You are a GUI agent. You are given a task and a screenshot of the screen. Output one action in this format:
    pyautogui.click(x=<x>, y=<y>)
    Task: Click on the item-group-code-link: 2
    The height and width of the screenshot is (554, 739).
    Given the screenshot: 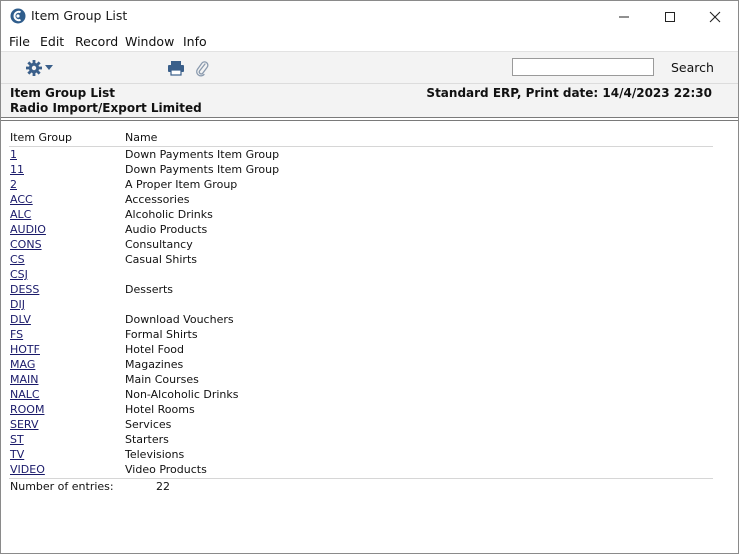 What is the action you would take?
    pyautogui.click(x=13, y=184)
    